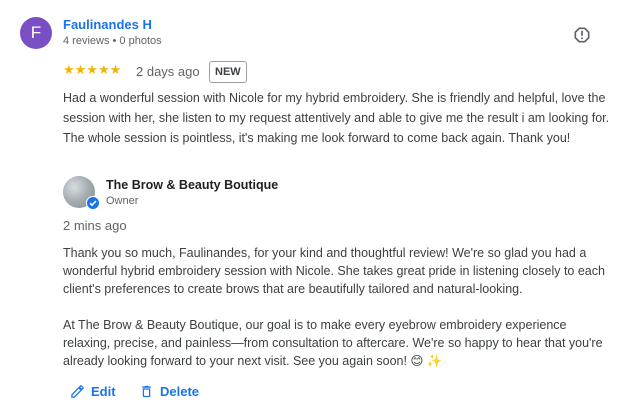 The height and width of the screenshot is (417, 622). Describe the element at coordinates (228, 72) in the screenshot. I see `new-badge: NEW` at that location.